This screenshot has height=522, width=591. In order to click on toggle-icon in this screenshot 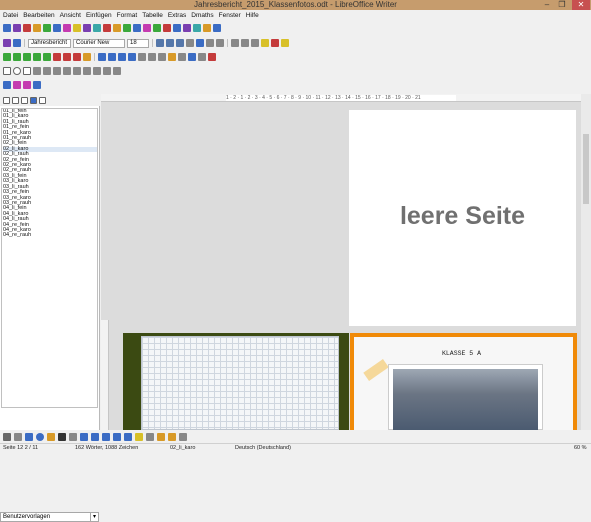, I will do `click(6, 100)`.